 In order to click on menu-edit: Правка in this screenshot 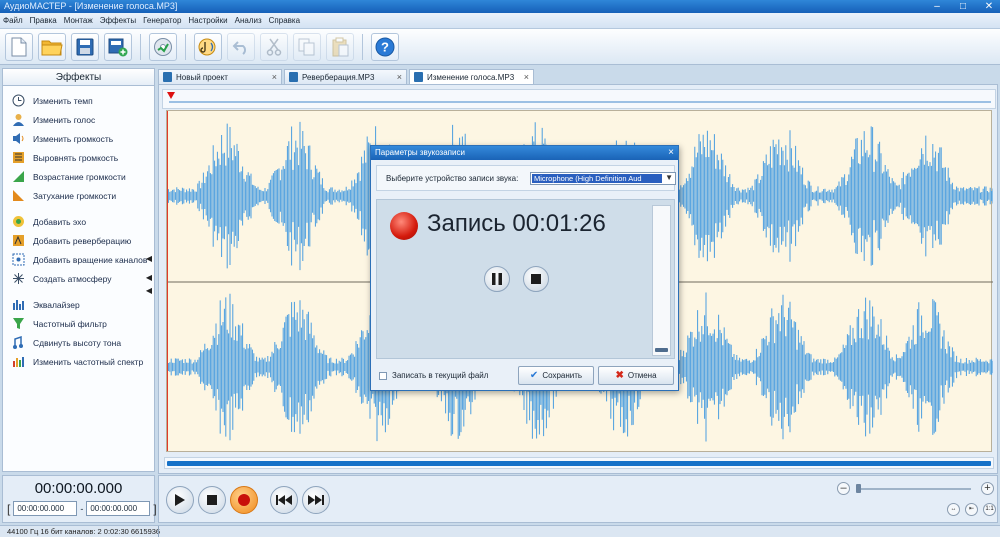, I will do `click(43, 20)`.